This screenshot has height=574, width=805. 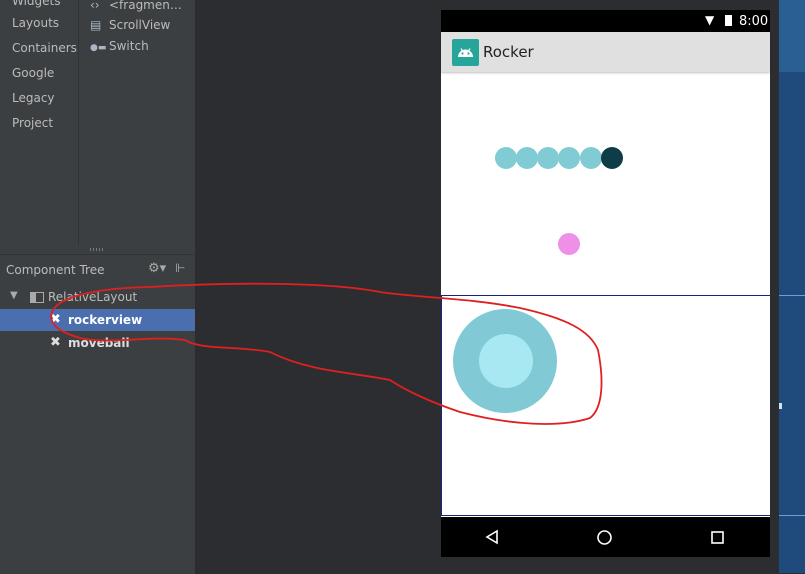 I want to click on food-ball, so click(x=569, y=244).